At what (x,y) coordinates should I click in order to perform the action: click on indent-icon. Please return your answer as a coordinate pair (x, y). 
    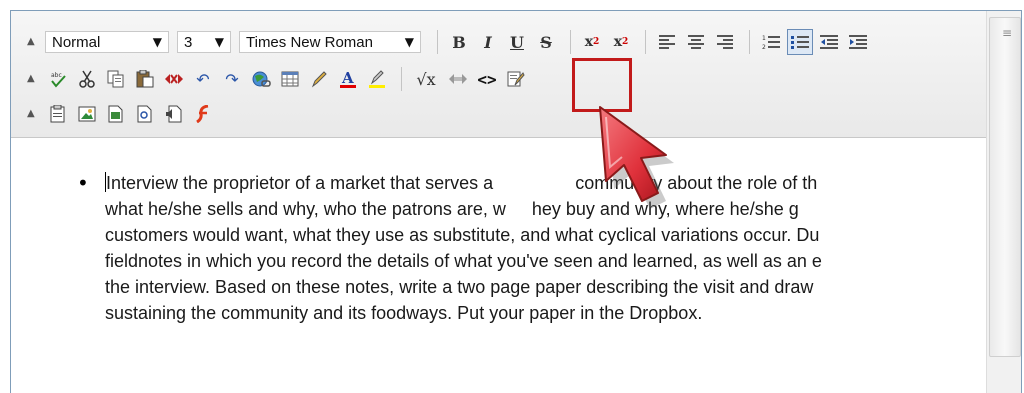
    Looking at the image, I should click on (858, 42).